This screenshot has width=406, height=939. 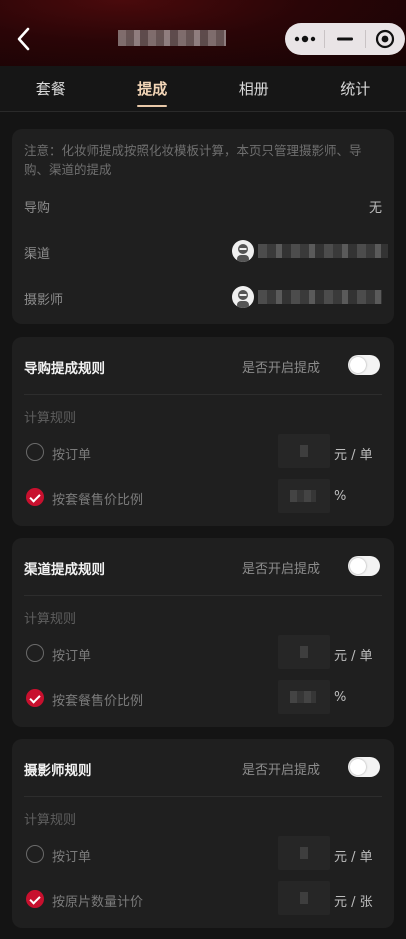 I want to click on section-title: 导购提成规则, so click(x=64, y=369).